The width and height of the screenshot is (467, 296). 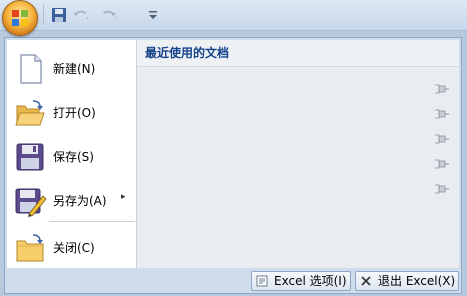 What do you see at coordinates (110, 15) in the screenshot?
I see `redo-icon` at bounding box center [110, 15].